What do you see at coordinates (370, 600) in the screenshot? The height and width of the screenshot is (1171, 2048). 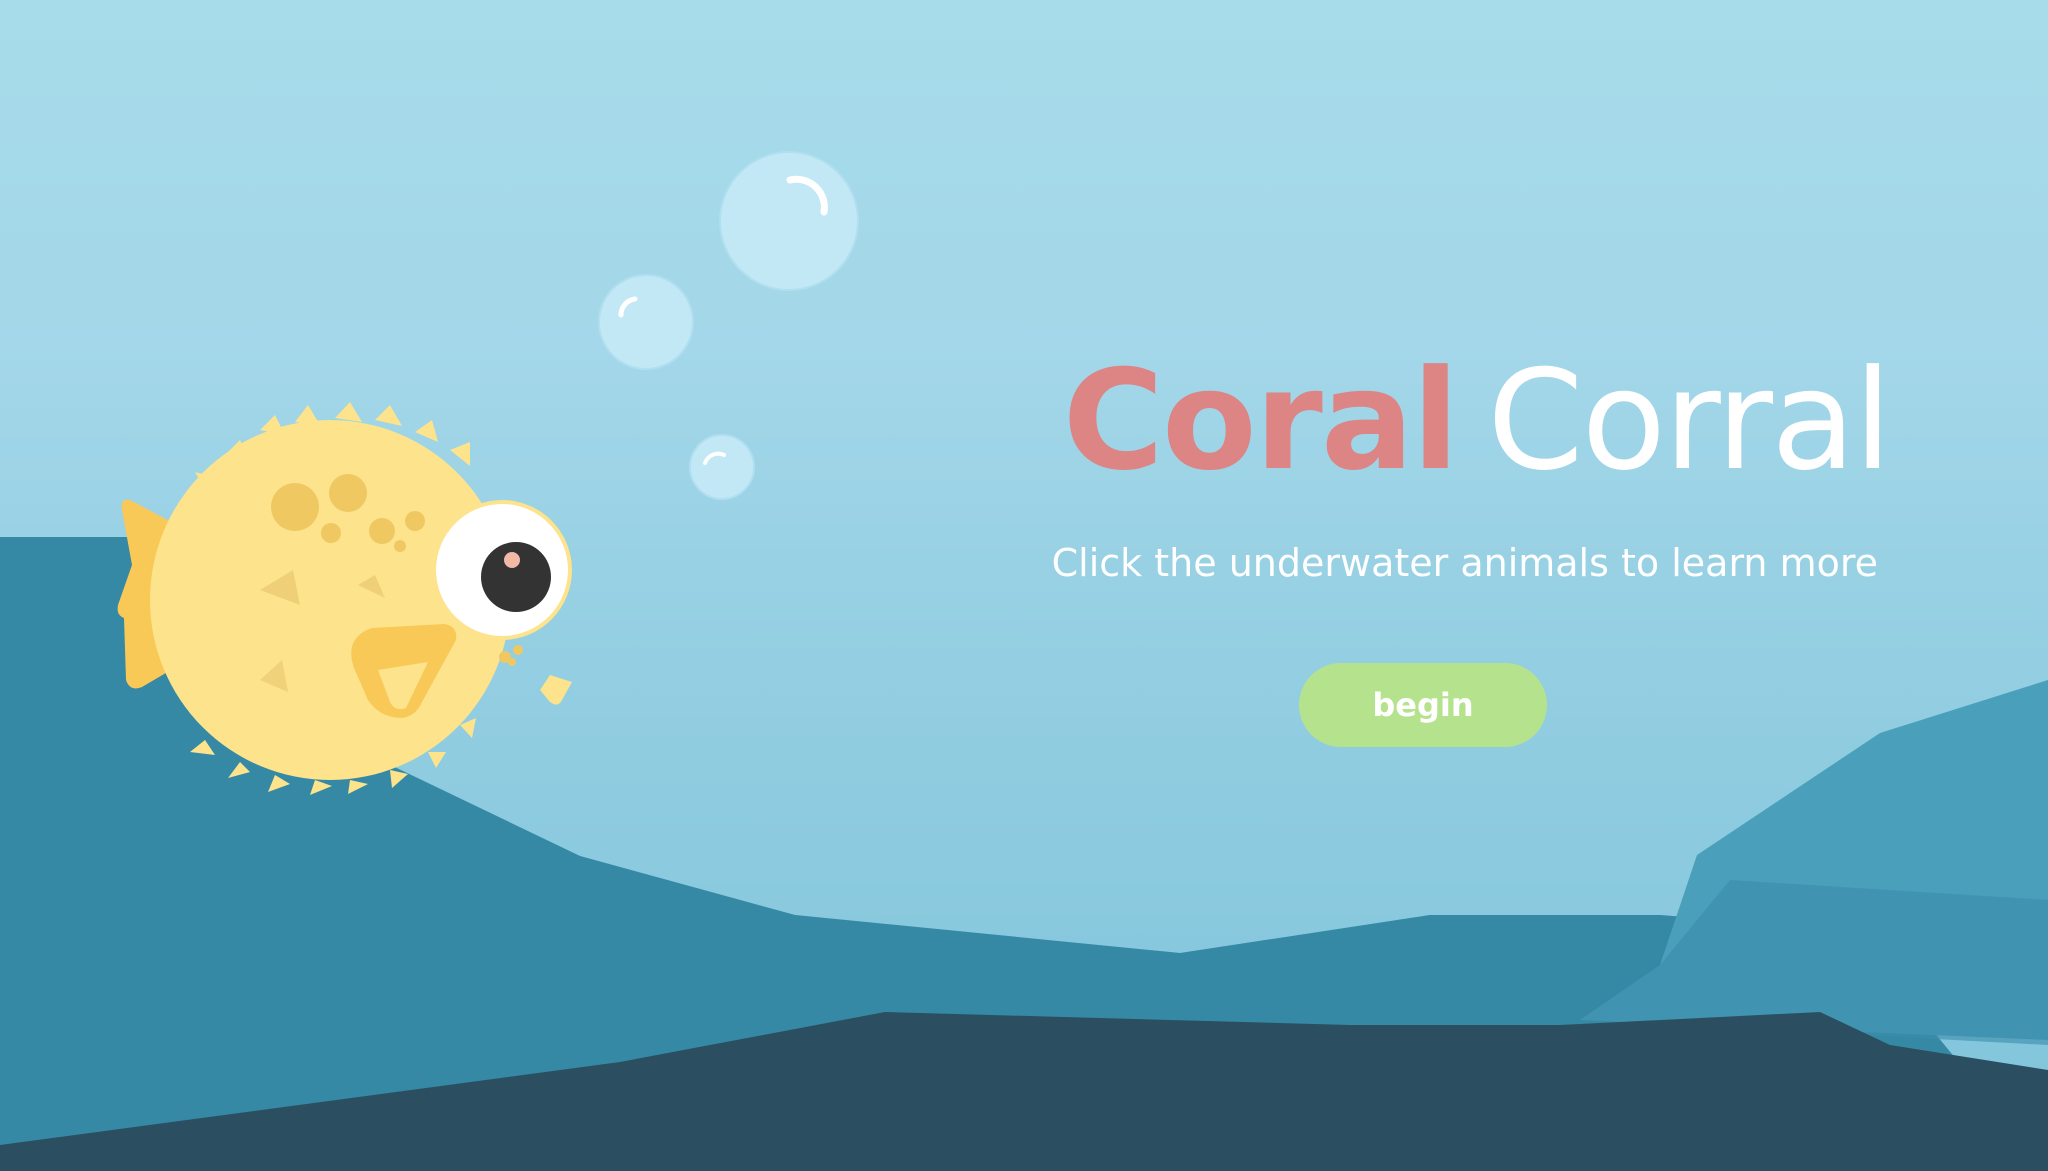 I see `pufferfish-icon` at bounding box center [370, 600].